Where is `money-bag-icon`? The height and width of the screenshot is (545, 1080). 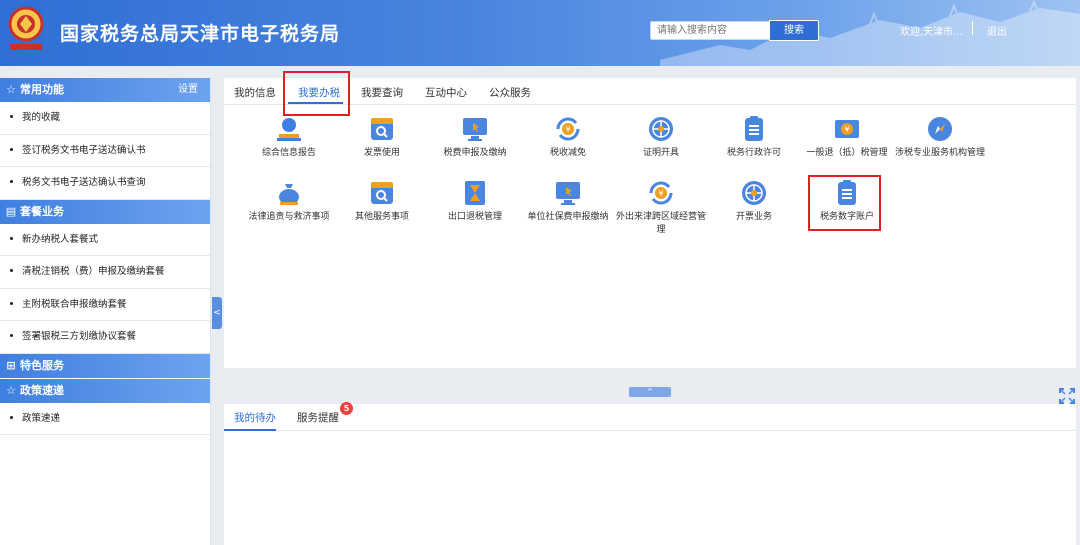 money-bag-icon is located at coordinates (289, 194).